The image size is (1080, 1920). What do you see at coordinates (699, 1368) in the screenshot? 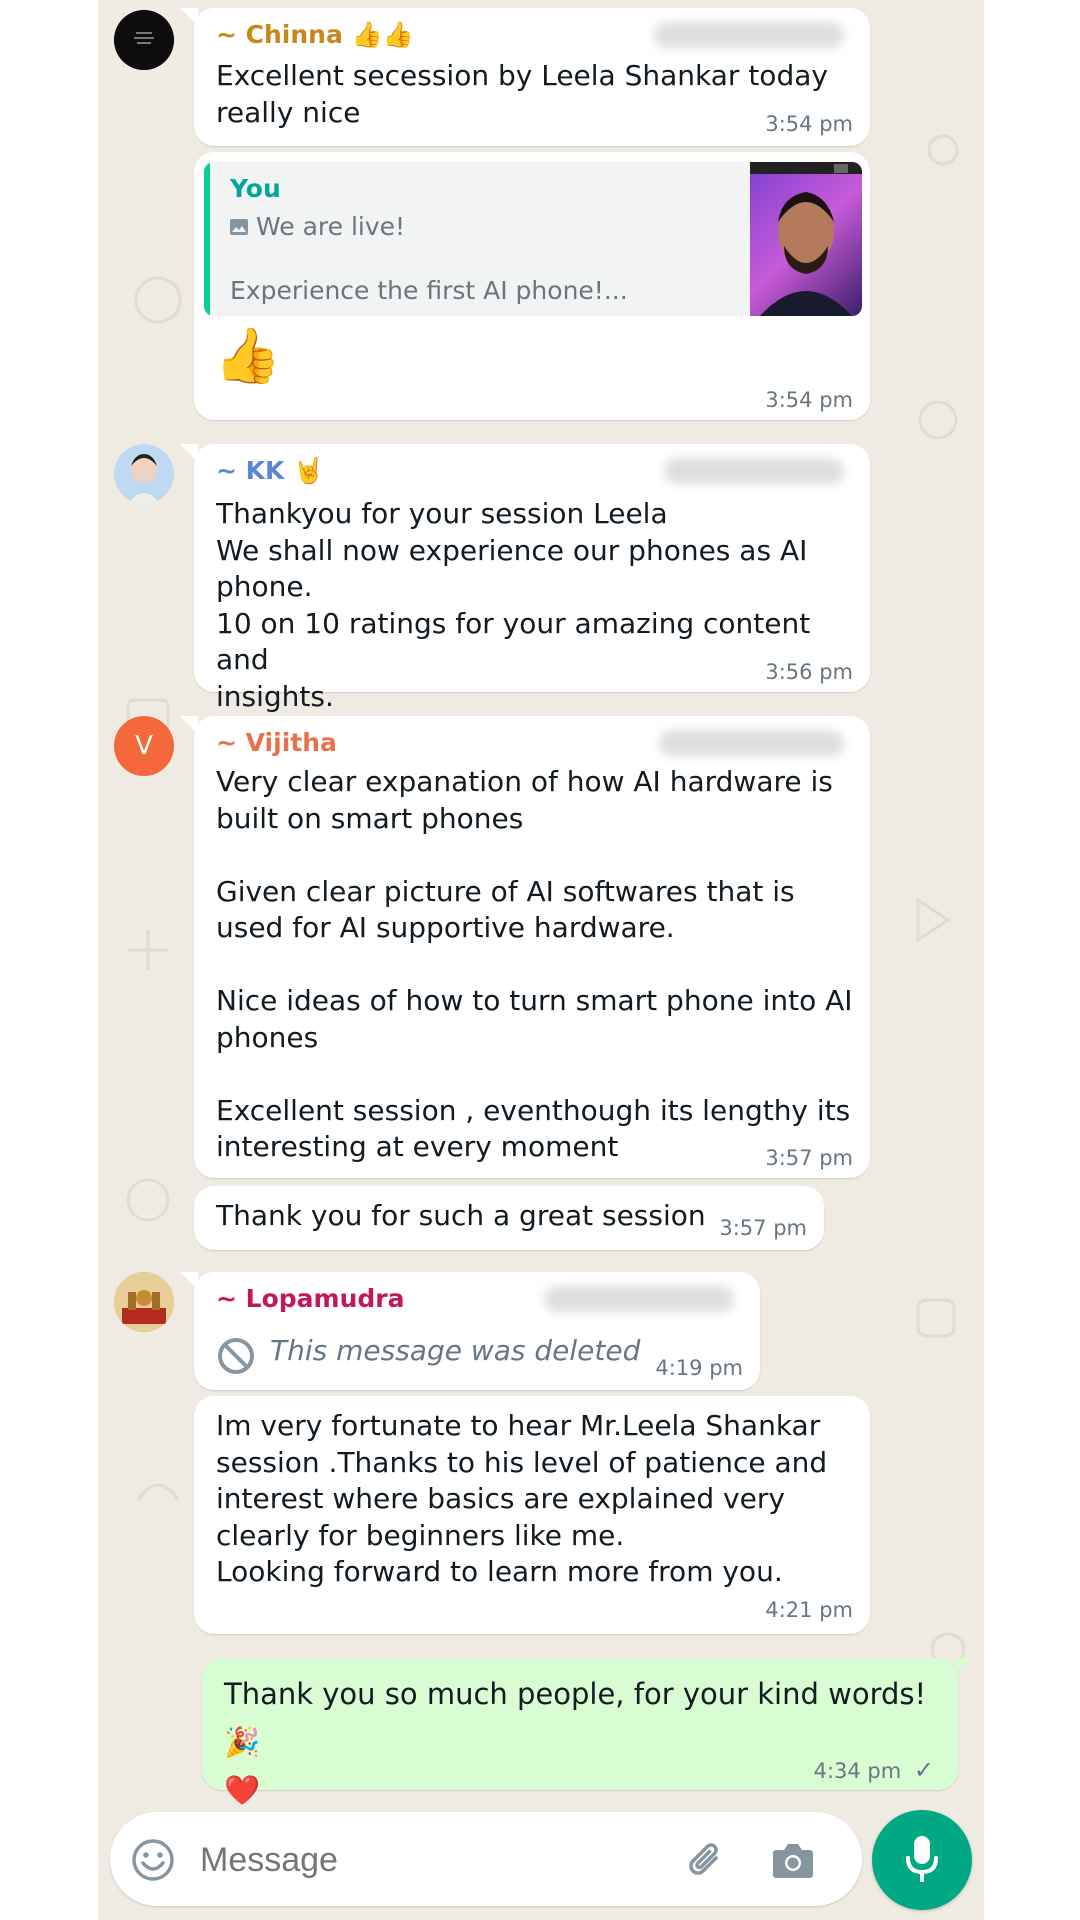
I see `message-time: 4:19 pm` at bounding box center [699, 1368].